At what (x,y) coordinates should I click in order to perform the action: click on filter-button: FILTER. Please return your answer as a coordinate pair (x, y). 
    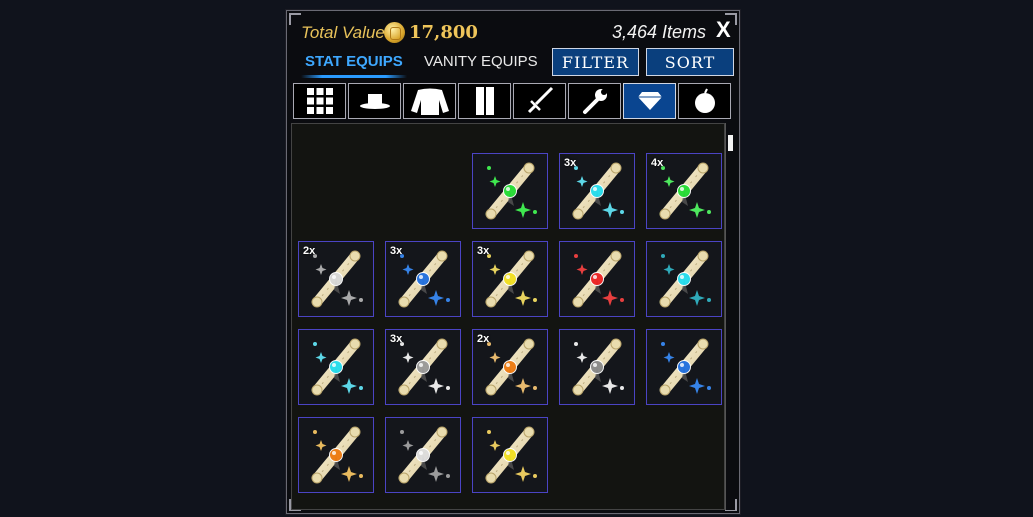
    Looking at the image, I should click on (595, 62).